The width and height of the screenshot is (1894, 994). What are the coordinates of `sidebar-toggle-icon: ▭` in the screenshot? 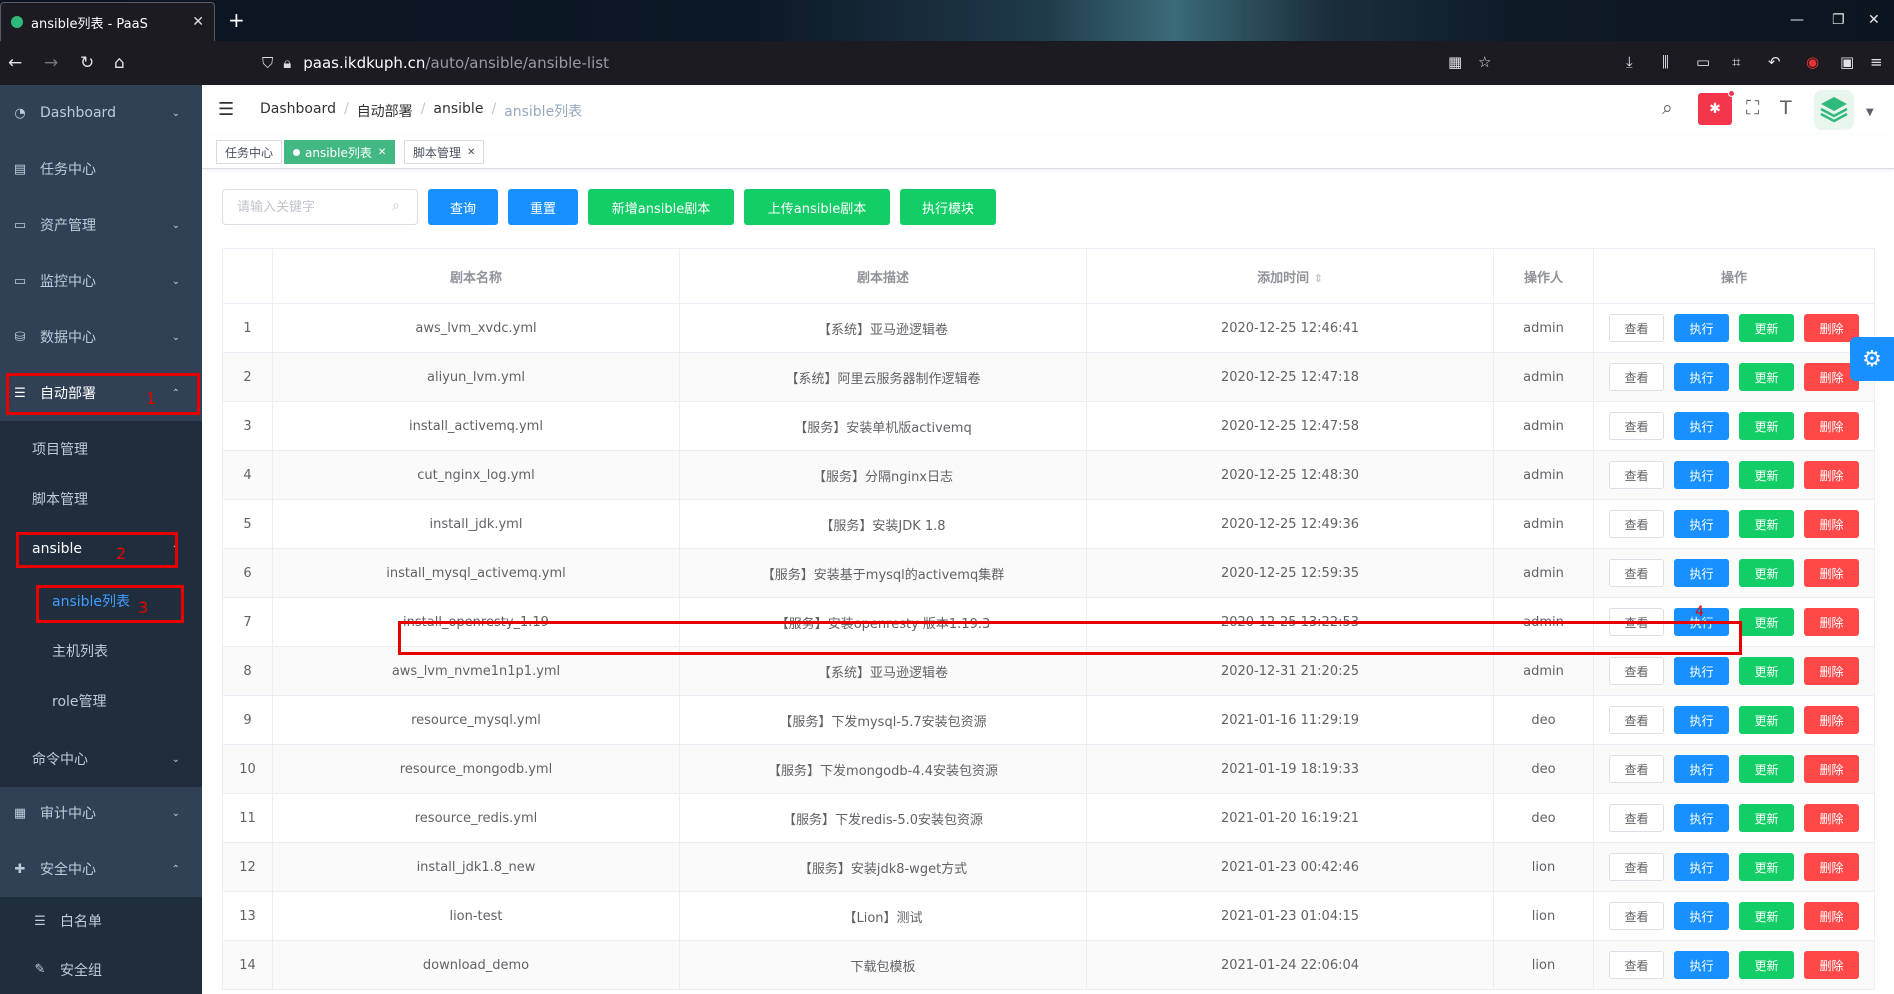 It's located at (1703, 62).